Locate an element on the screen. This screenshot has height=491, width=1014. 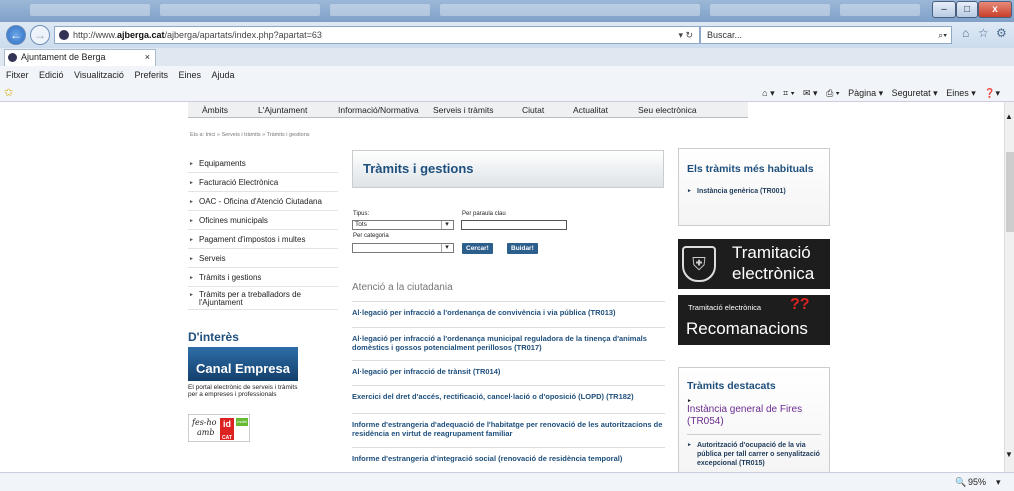
leftnav-oficines: Oficines municipals is located at coordinates (263, 221).